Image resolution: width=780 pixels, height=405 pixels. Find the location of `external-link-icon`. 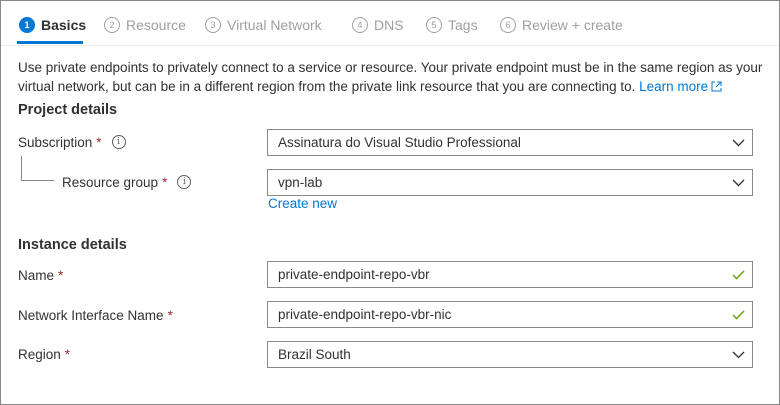

external-link-icon is located at coordinates (716, 86).